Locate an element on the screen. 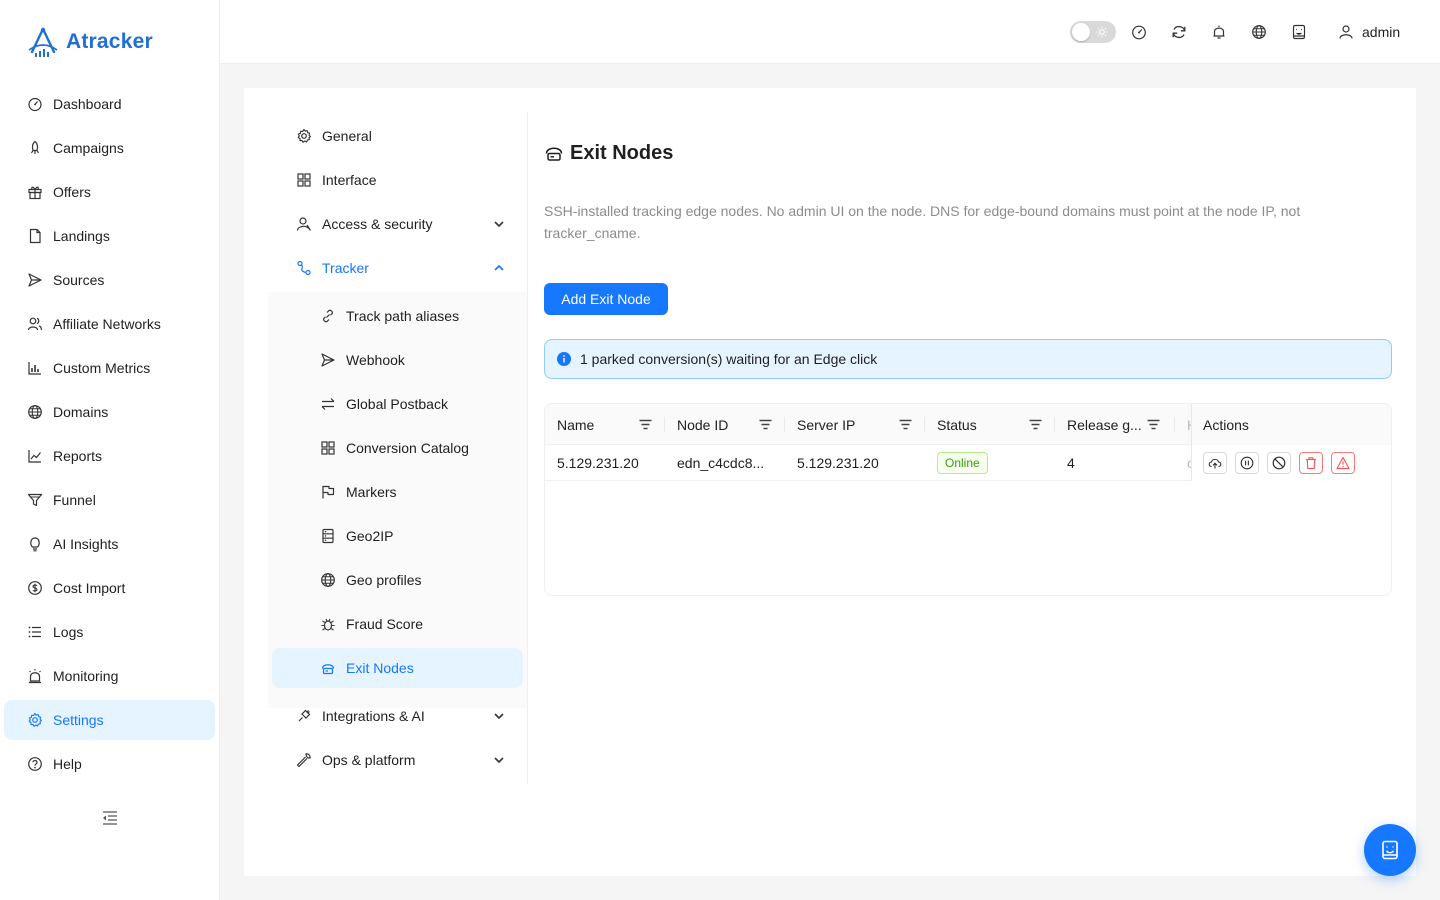  sidebar-item-monitoring: Monitoring is located at coordinates (109, 676).